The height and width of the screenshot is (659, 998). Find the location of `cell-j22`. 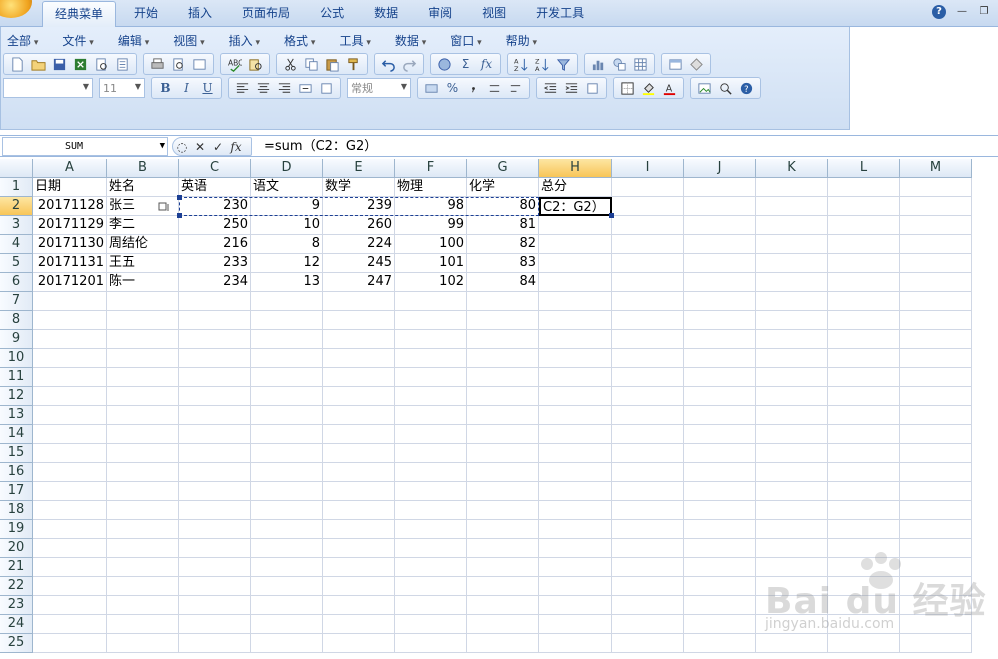

cell-j22 is located at coordinates (720, 586).